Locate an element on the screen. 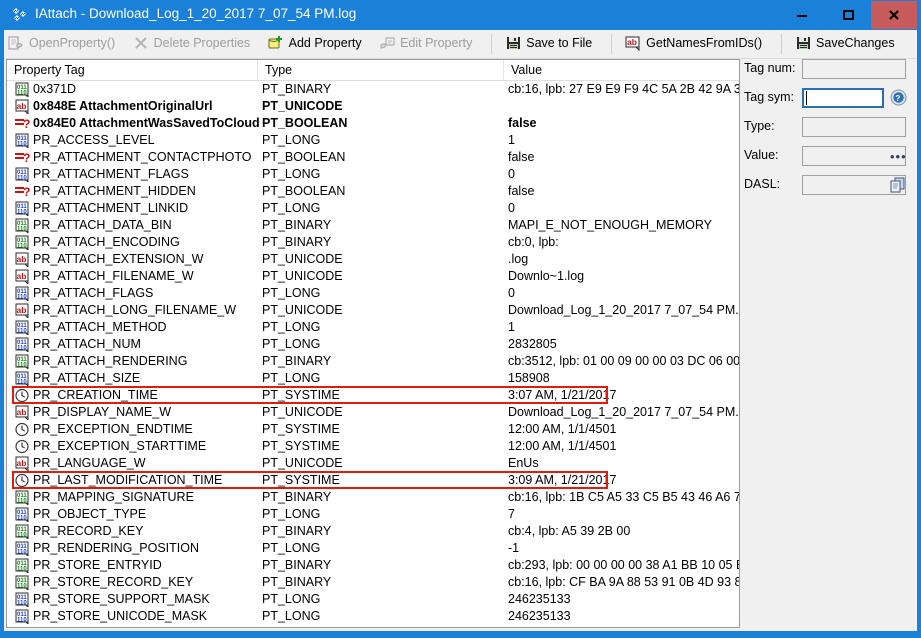 The height and width of the screenshot is (638, 921). ab-red-icon: ab is located at coordinates (23, 413).